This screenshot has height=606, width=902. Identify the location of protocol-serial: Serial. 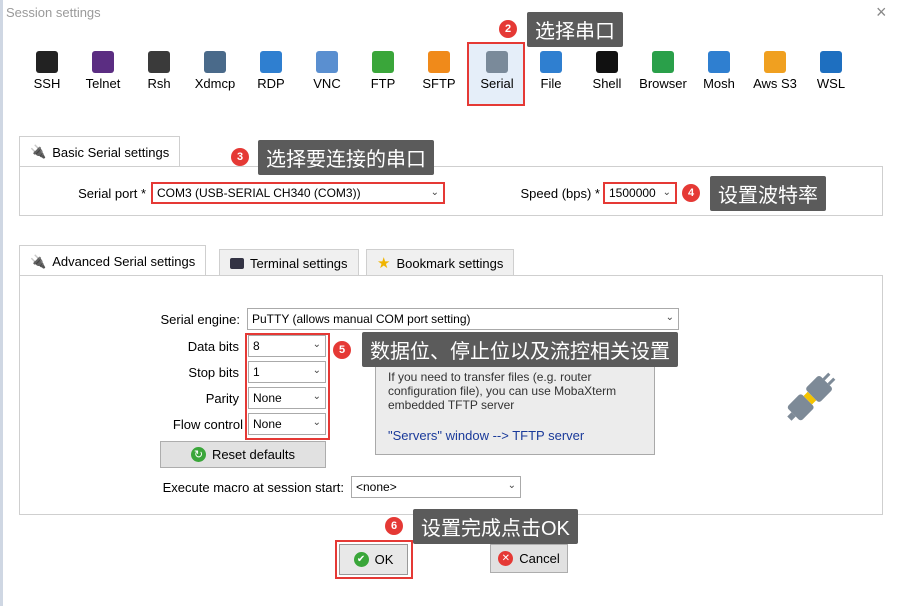
(497, 73).